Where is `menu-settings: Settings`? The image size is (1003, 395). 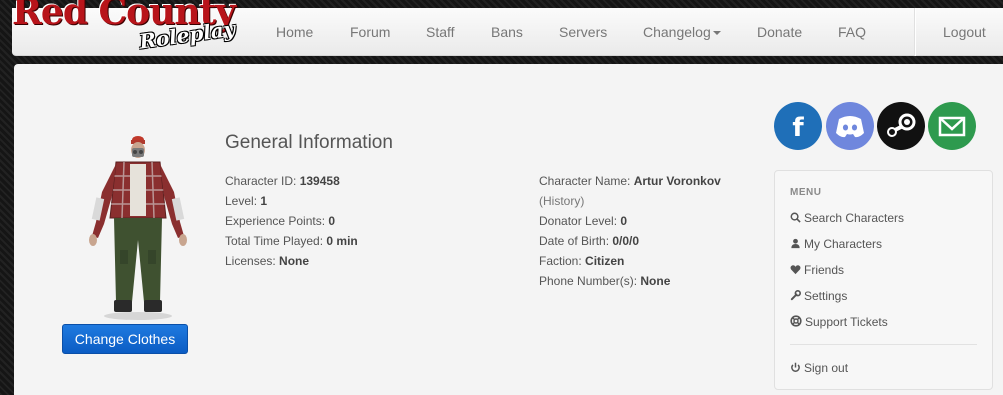 menu-settings: Settings is located at coordinates (818, 296).